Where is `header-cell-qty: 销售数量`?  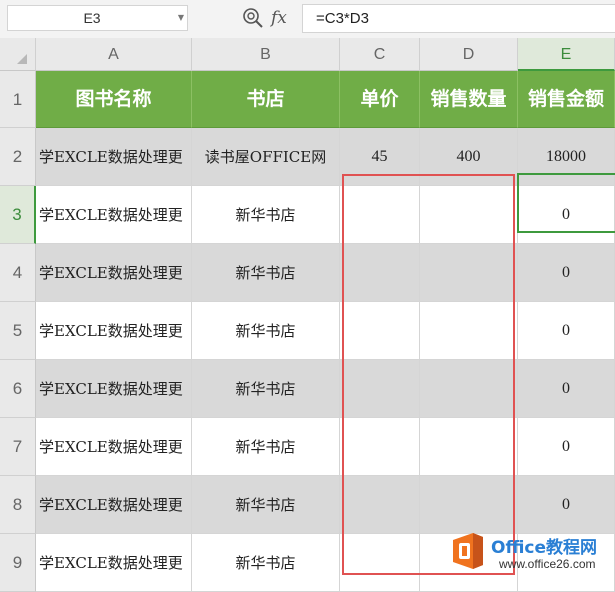
header-cell-qty: 销售数量 is located at coordinates (469, 99).